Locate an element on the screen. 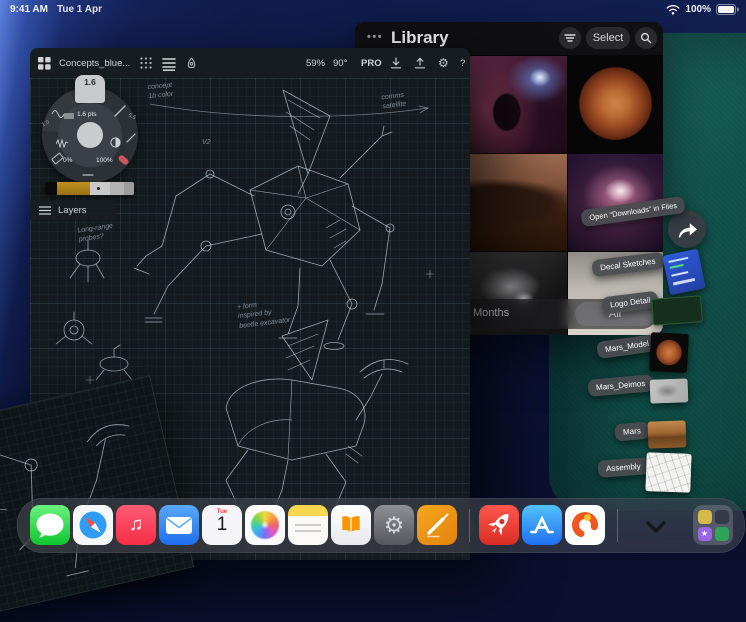 The image size is (746, 622). layers-label: Layers is located at coordinates (72, 210).